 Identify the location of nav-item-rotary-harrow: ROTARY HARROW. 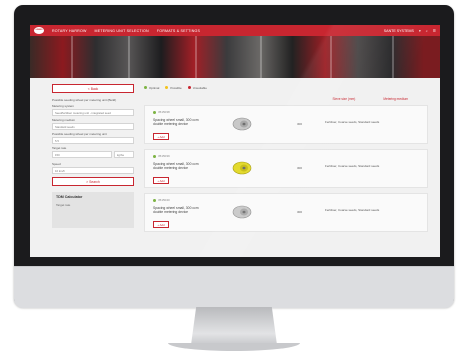
(69, 31).